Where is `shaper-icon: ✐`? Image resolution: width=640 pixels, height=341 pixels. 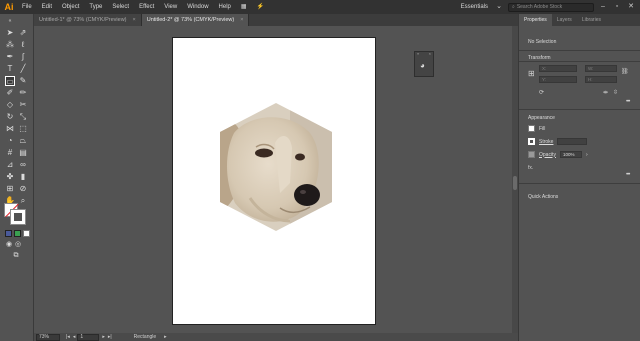 shaper-icon: ✐ is located at coordinates (10, 93).